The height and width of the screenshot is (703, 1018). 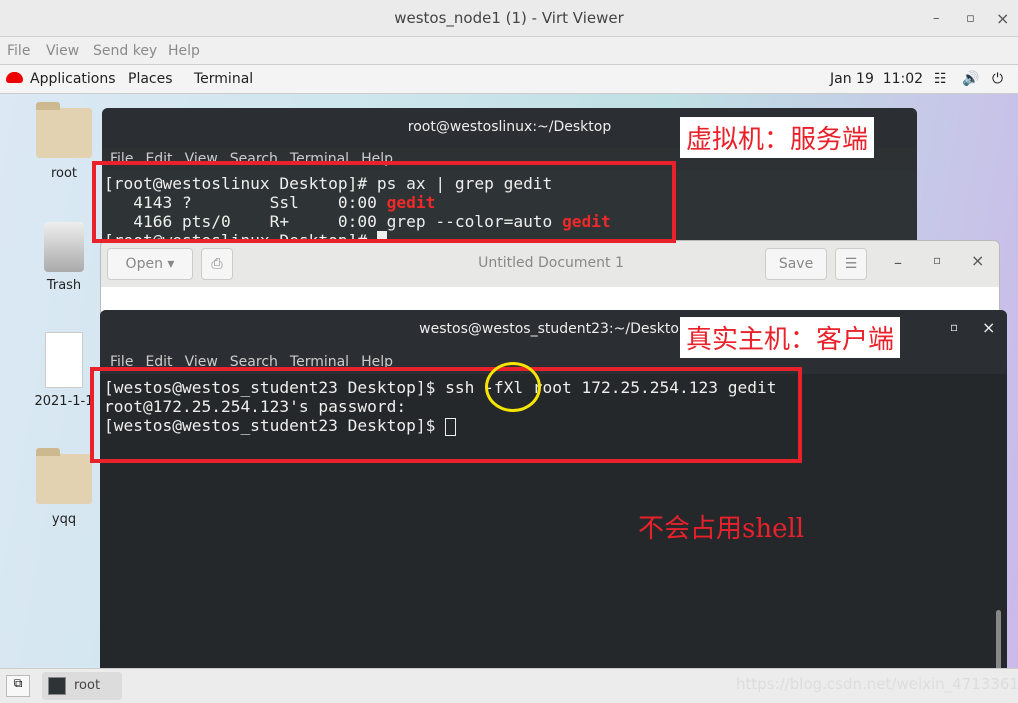 What do you see at coordinates (64, 247) in the screenshot?
I see `trash-icon` at bounding box center [64, 247].